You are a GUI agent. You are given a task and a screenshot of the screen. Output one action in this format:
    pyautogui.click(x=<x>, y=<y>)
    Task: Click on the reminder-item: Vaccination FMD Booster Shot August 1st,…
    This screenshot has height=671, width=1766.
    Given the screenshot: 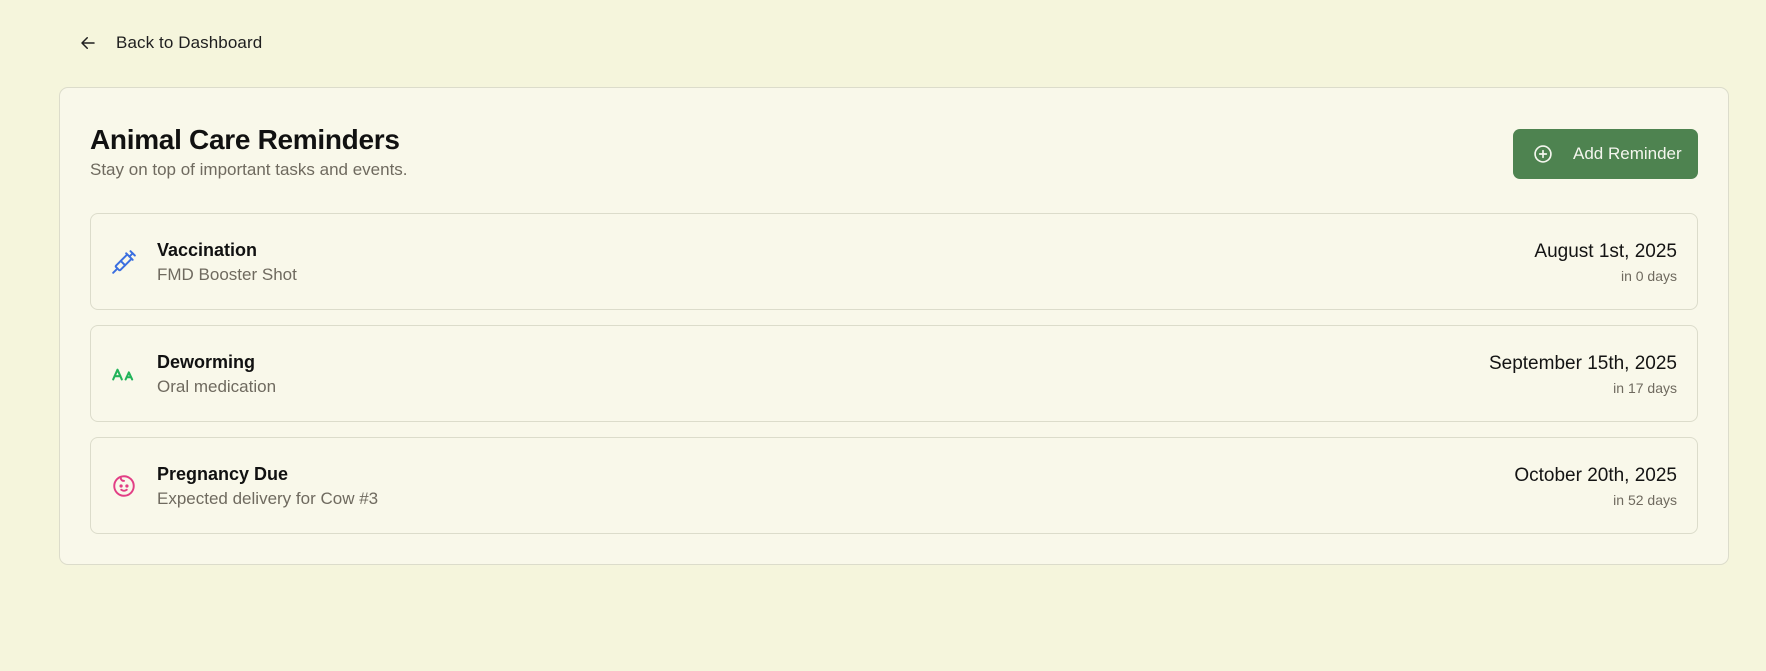 What is the action you would take?
    pyautogui.click(x=894, y=261)
    